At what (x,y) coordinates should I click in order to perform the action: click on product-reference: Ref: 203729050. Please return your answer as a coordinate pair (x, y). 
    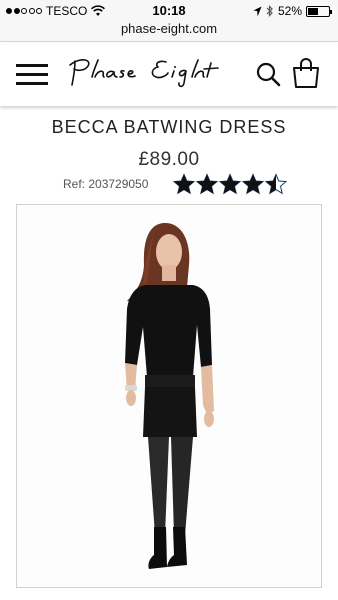
    Looking at the image, I should click on (106, 184).